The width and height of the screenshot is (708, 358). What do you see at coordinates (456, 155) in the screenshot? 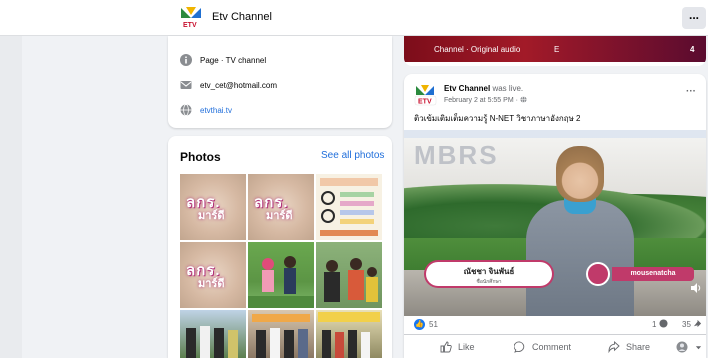
I see `video-sign-text: MBRS` at bounding box center [456, 155].